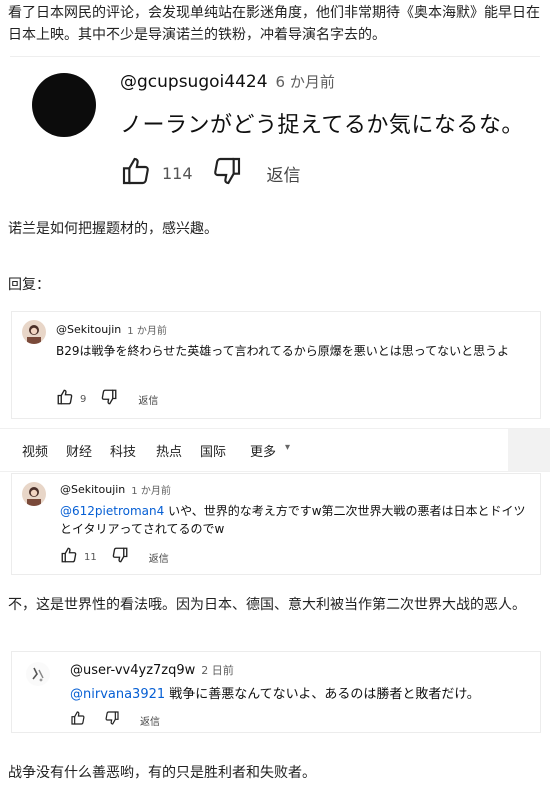  Describe the element at coordinates (283, 351) in the screenshot. I see `comment-text: B29は戦争を終わらせた英雄って言われてるから原爆を悪いとは思ってないと思うよ` at that location.